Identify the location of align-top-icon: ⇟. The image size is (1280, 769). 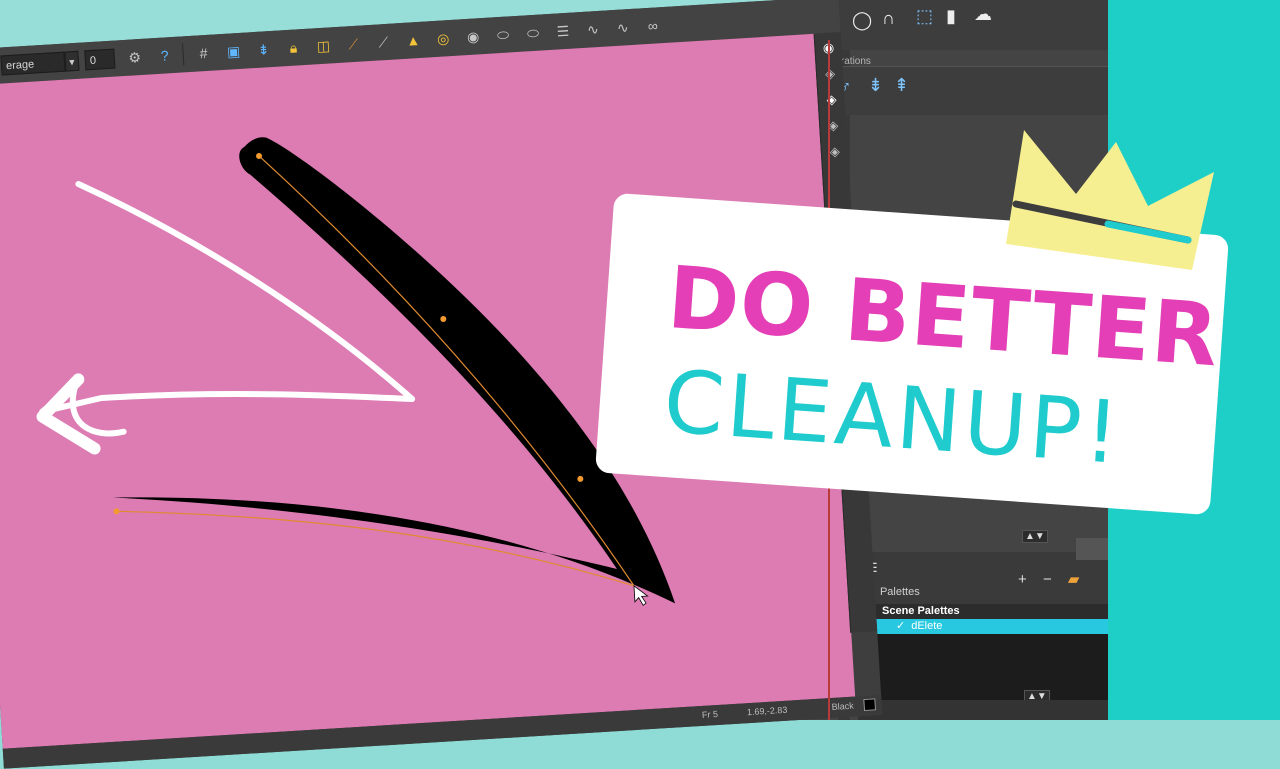
(875, 85).